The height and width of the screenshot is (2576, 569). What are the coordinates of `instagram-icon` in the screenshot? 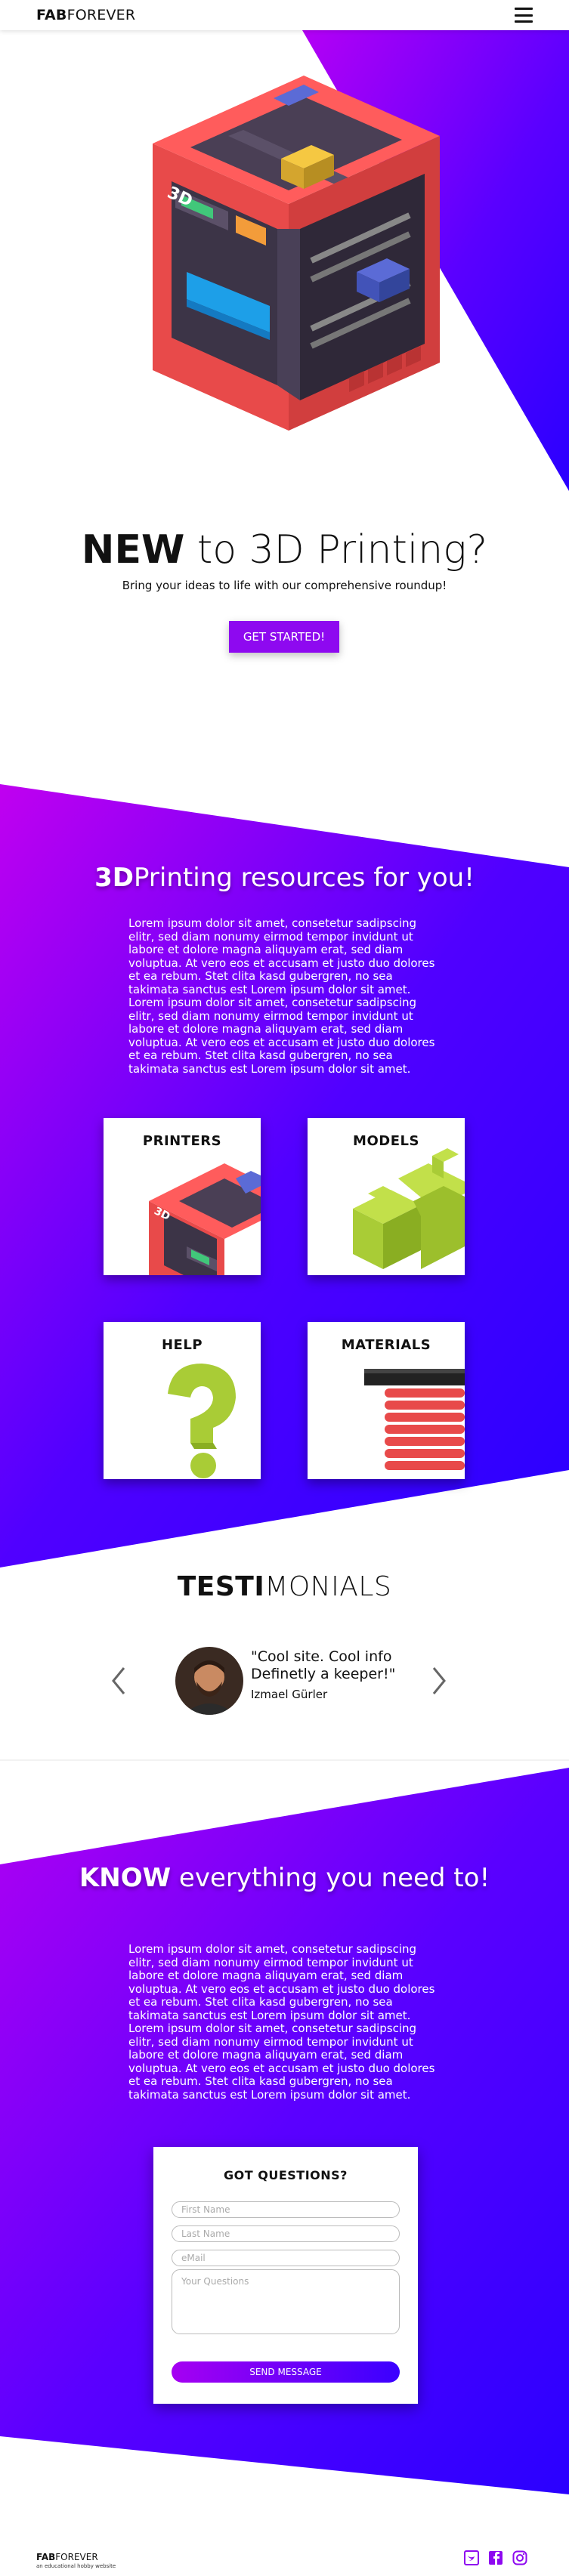 It's located at (520, 2557).